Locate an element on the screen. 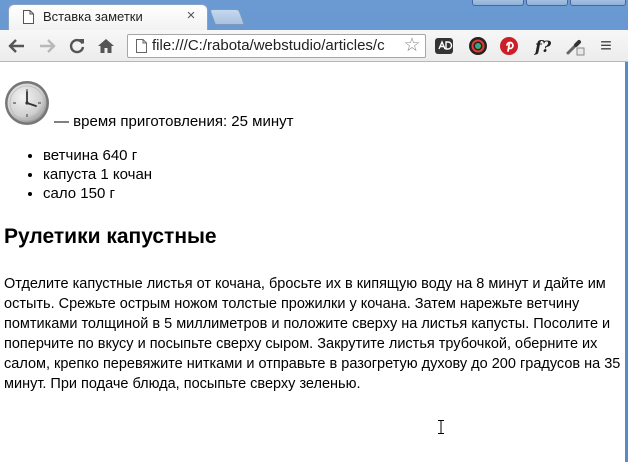 The width and height of the screenshot is (628, 462). bookmark-star-icon: ☆ is located at coordinates (412, 46).